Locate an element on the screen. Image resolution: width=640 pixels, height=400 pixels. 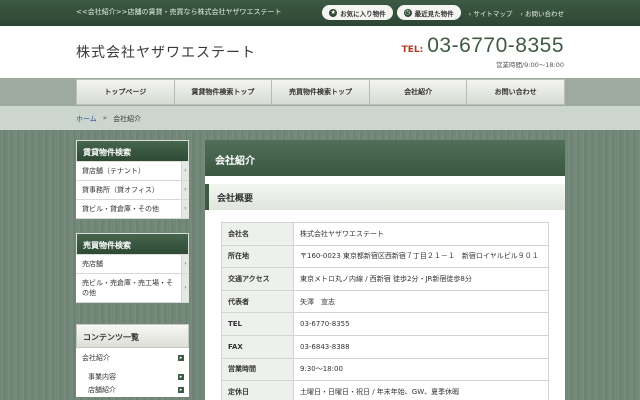
table-row: 代表者 矢澤 宣志 is located at coordinates (385, 301).